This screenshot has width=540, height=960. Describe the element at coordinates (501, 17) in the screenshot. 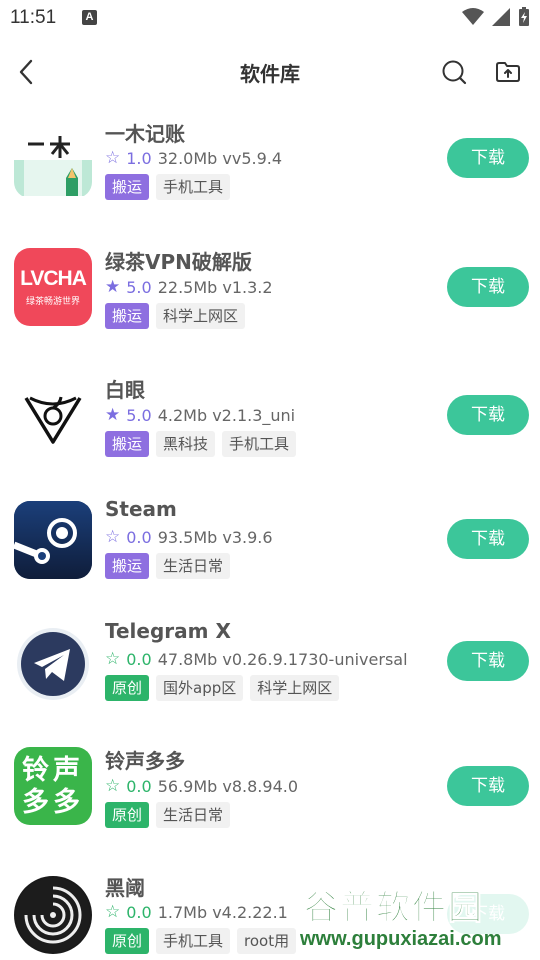

I see `signal-icon` at that location.